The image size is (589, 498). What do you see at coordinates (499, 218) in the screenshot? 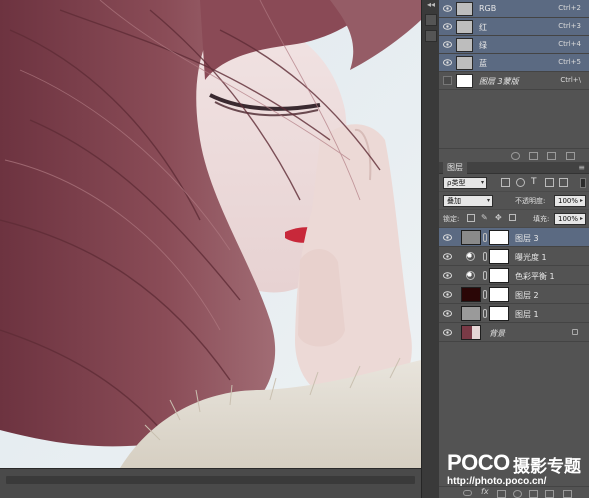
I see `lock-position-icon: ✥` at bounding box center [499, 218].